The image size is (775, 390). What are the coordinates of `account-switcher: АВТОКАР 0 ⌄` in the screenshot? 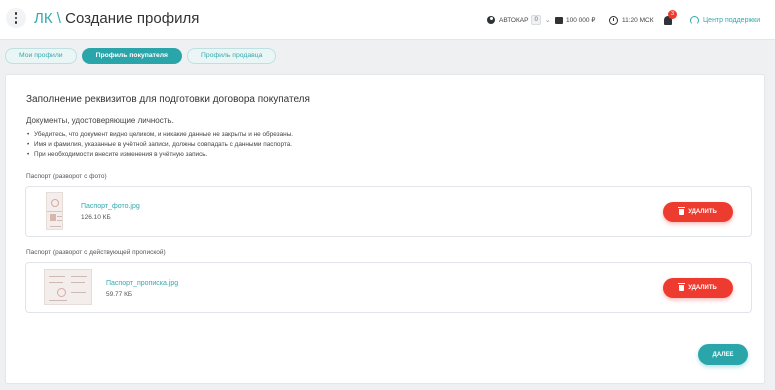 It's located at (519, 20).